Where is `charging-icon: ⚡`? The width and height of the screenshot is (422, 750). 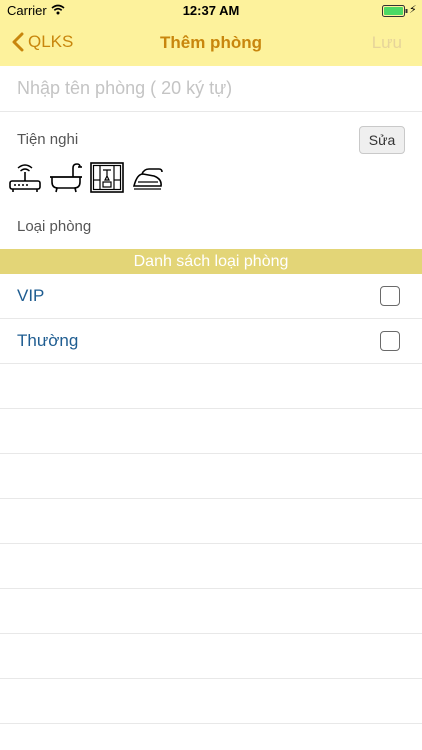 charging-icon: ⚡ is located at coordinates (413, 10).